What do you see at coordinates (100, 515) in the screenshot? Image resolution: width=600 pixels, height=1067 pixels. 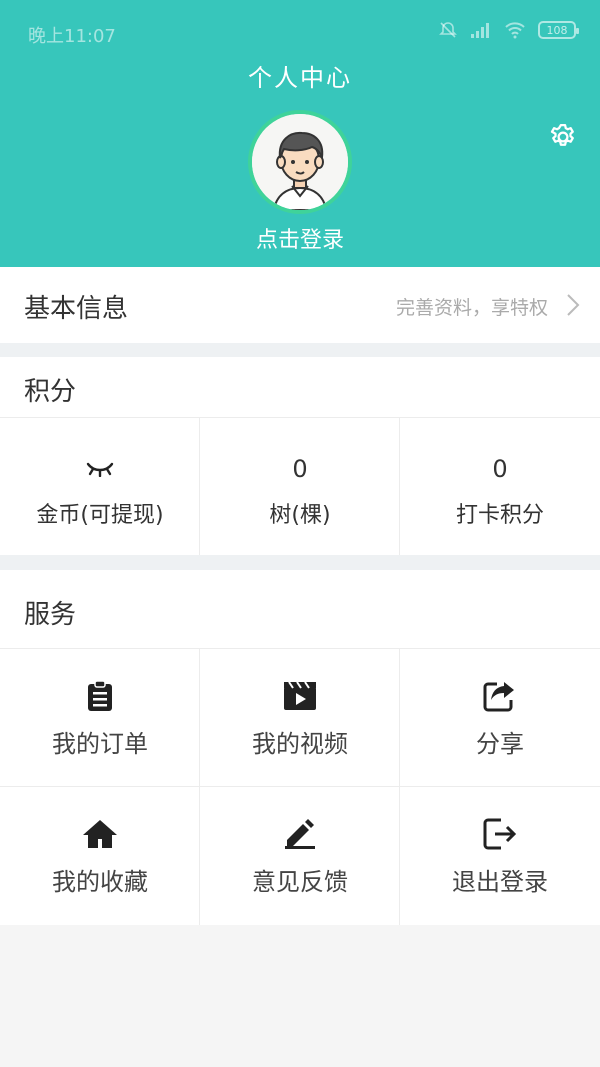 I see `points-item-label: 金币(可提现)` at bounding box center [100, 515].